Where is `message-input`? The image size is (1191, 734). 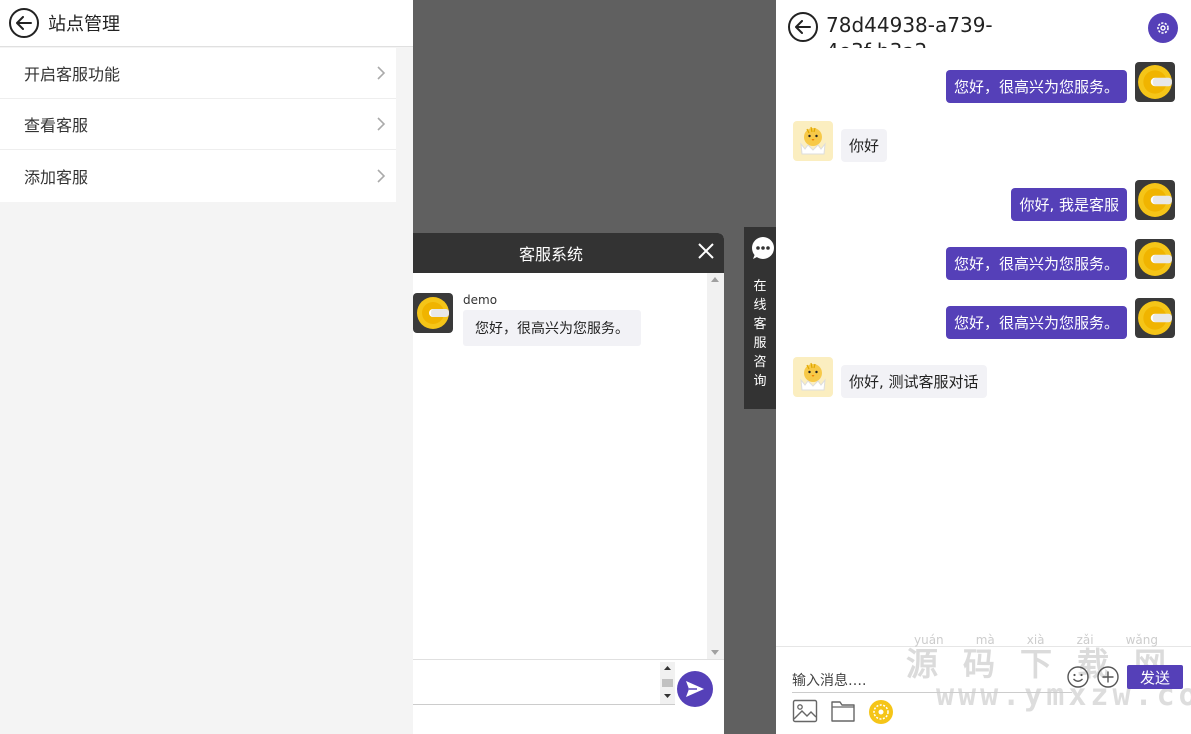
message-input is located at coordinates (932, 681).